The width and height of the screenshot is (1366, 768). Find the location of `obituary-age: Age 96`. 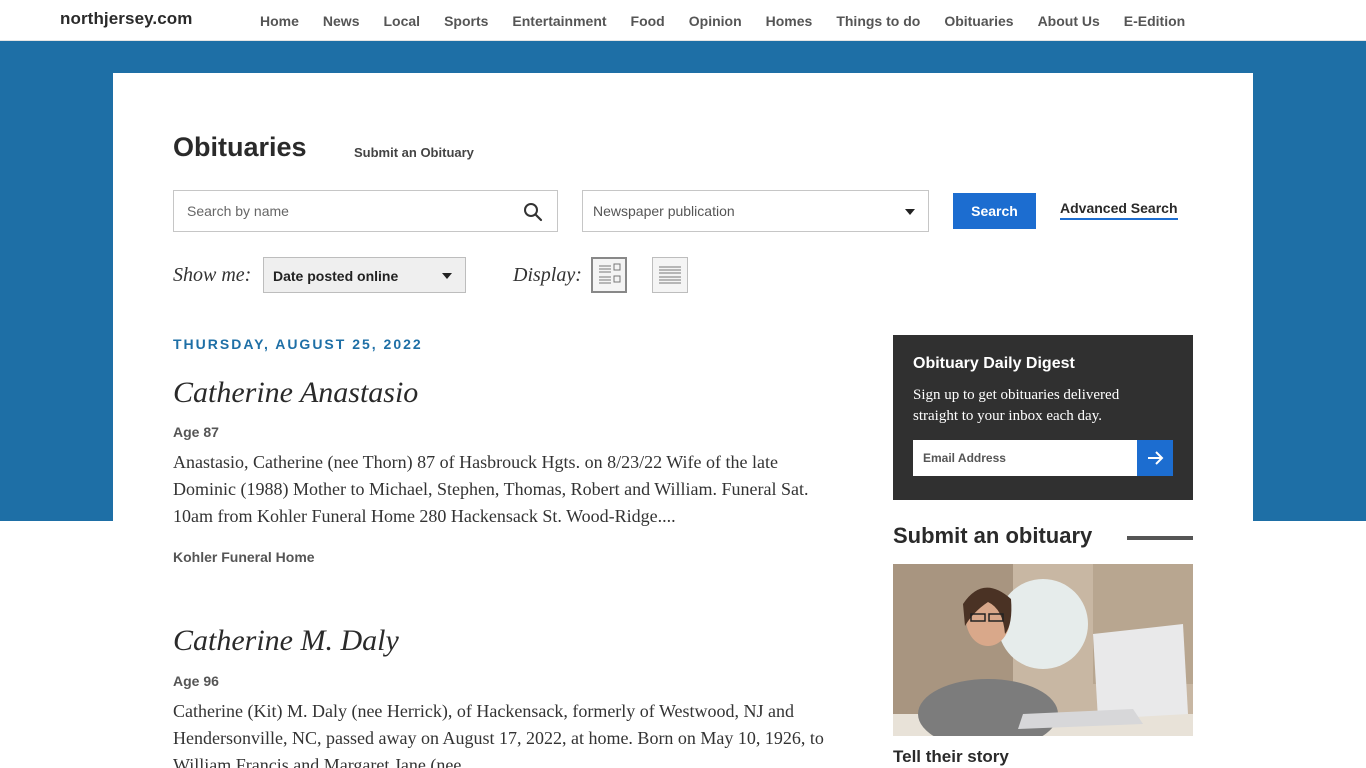

obituary-age: Age 96 is located at coordinates (196, 681).